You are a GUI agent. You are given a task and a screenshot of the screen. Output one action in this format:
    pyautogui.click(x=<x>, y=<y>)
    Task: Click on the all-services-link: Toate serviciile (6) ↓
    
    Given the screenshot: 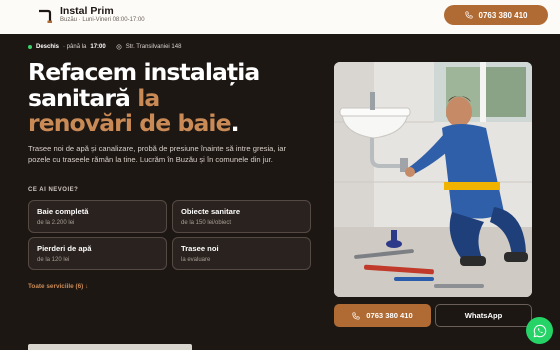 What is the action you would take?
    pyautogui.click(x=58, y=286)
    